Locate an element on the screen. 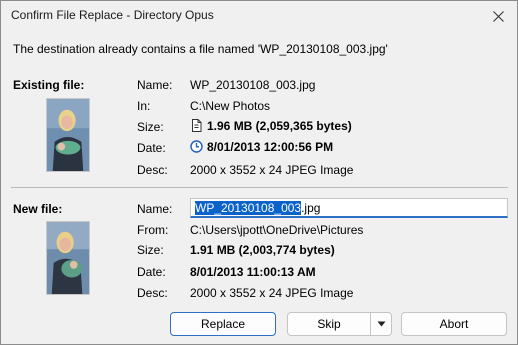 Image resolution: width=518 pixels, height=345 pixels. new-desc-value: 2000 x 3552 x 24 JPEG Image is located at coordinates (272, 293).